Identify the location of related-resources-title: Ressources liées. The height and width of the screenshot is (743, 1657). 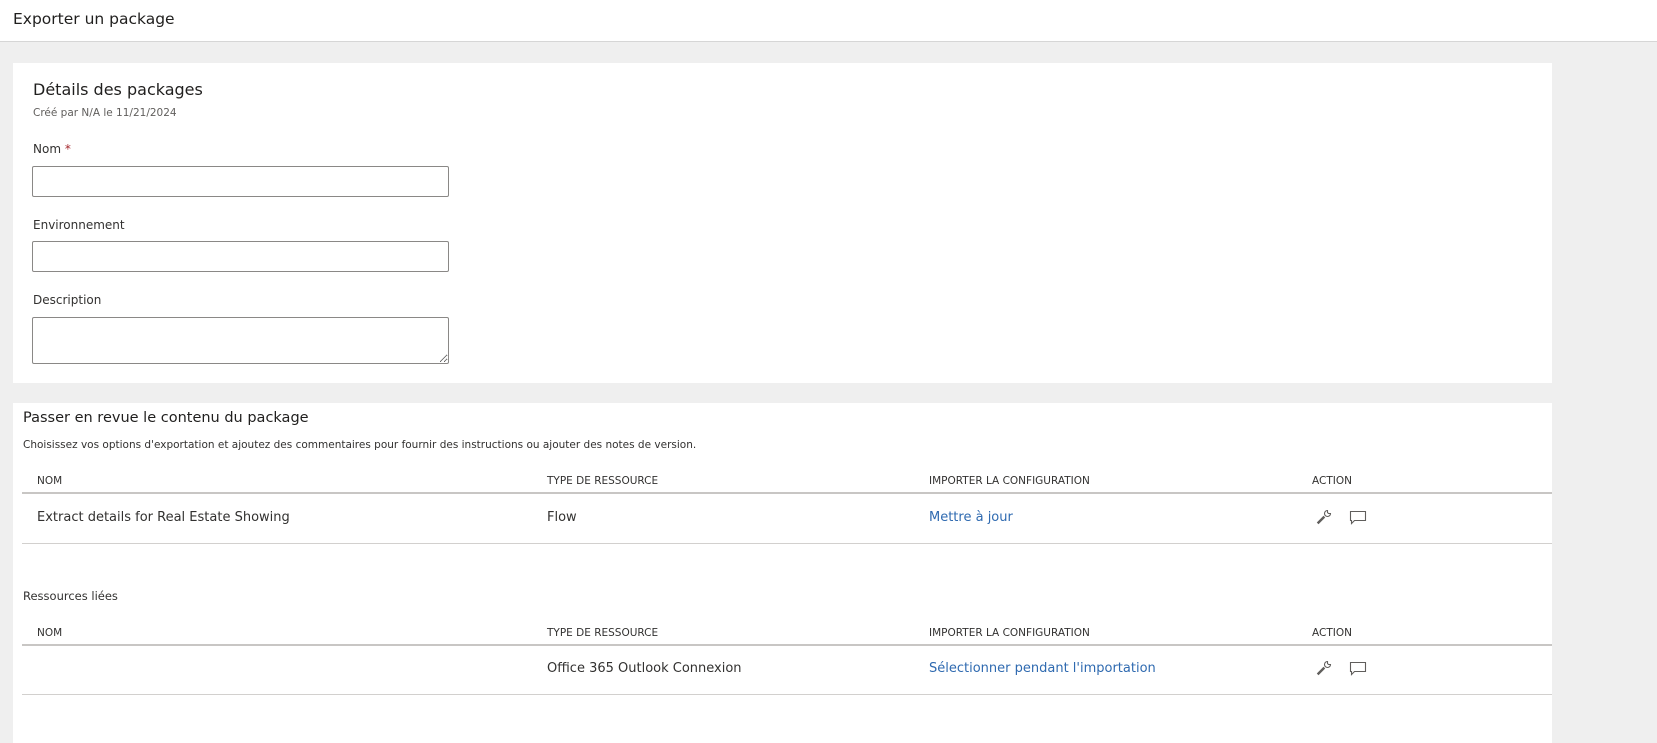
(70, 596).